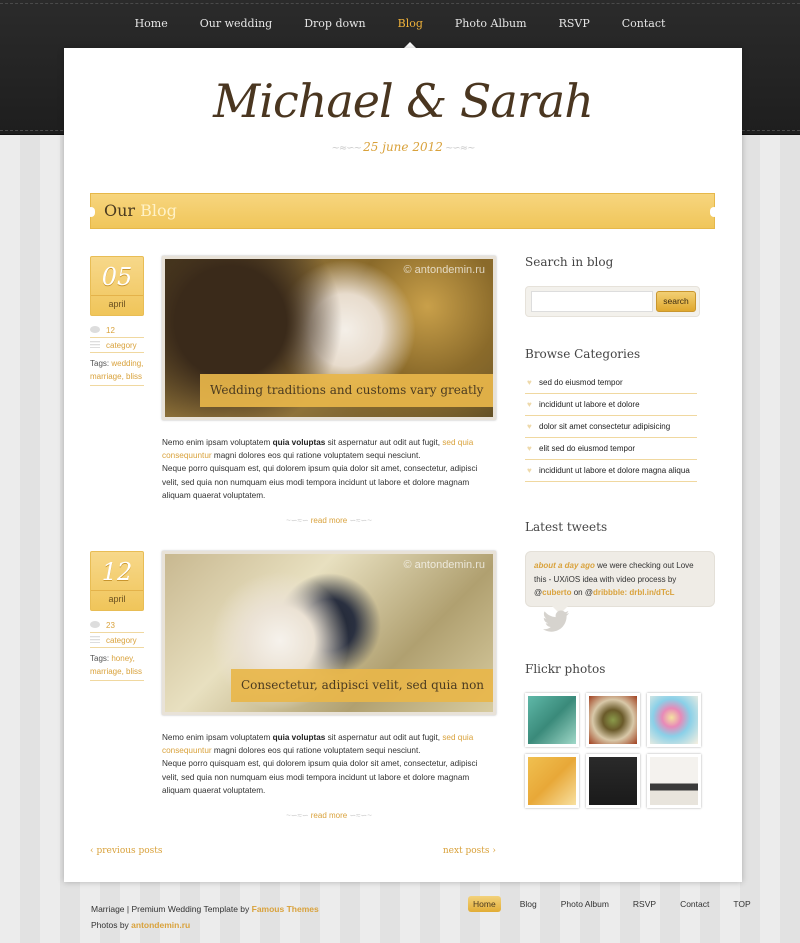  What do you see at coordinates (569, 262) in the screenshot?
I see `search-title: Search in blog` at bounding box center [569, 262].